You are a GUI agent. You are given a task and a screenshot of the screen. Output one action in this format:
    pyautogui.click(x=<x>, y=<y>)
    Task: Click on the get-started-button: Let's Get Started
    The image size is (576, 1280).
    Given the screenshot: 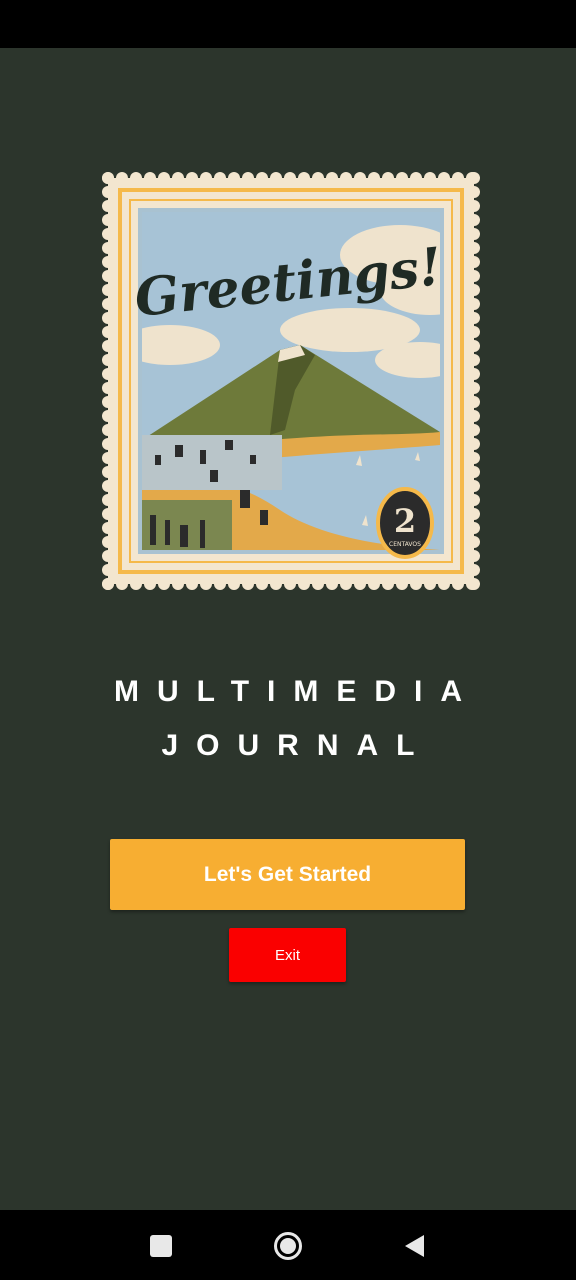 What is the action you would take?
    pyautogui.click(x=287, y=874)
    